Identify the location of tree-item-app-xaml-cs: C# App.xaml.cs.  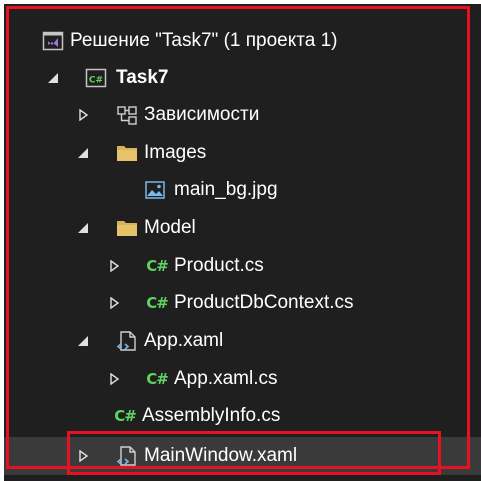
(242, 378).